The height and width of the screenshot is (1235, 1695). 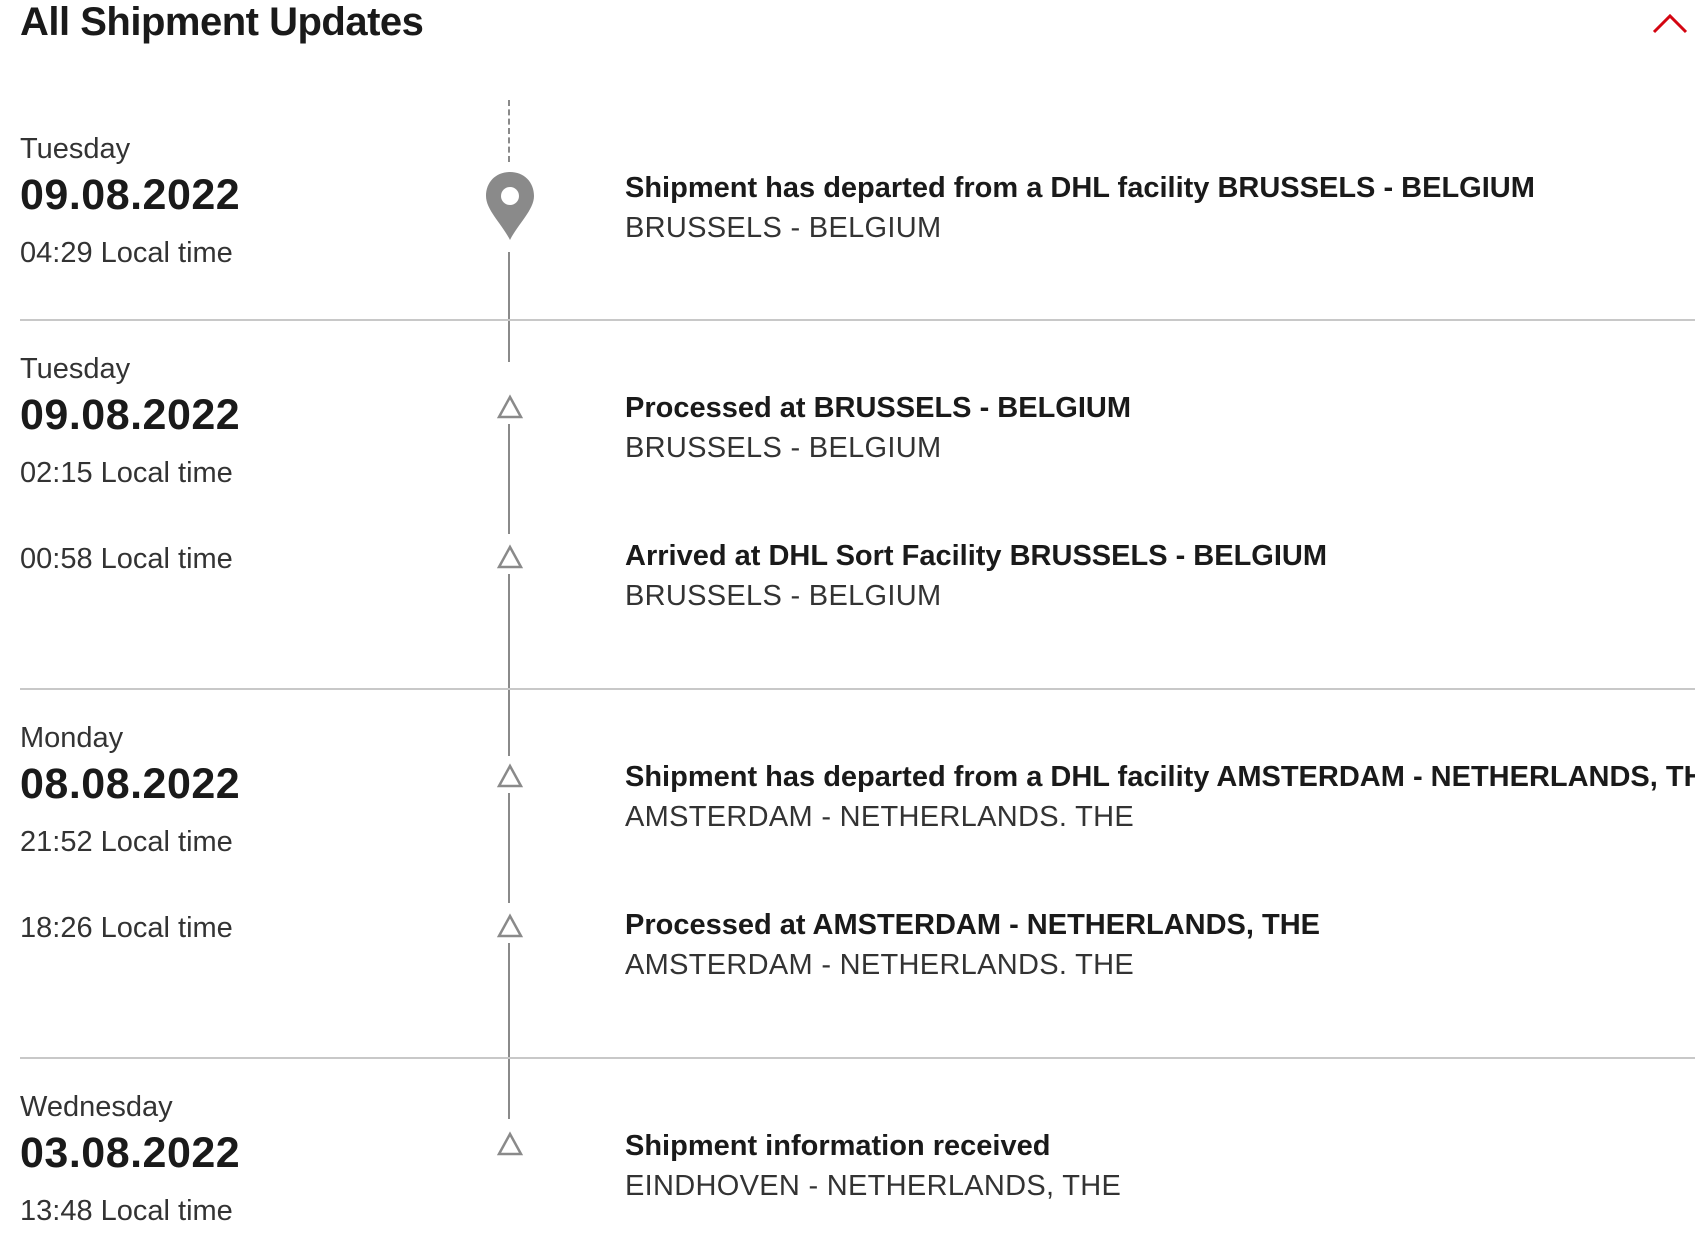 I want to click on weekday-label: Wednesday, so click(x=96, y=1107).